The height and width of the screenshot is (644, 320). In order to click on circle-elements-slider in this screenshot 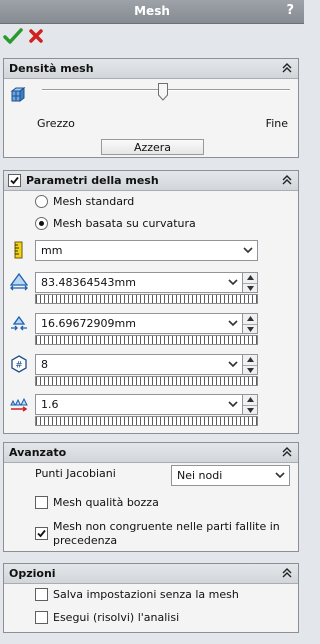, I will do `click(146, 381)`.